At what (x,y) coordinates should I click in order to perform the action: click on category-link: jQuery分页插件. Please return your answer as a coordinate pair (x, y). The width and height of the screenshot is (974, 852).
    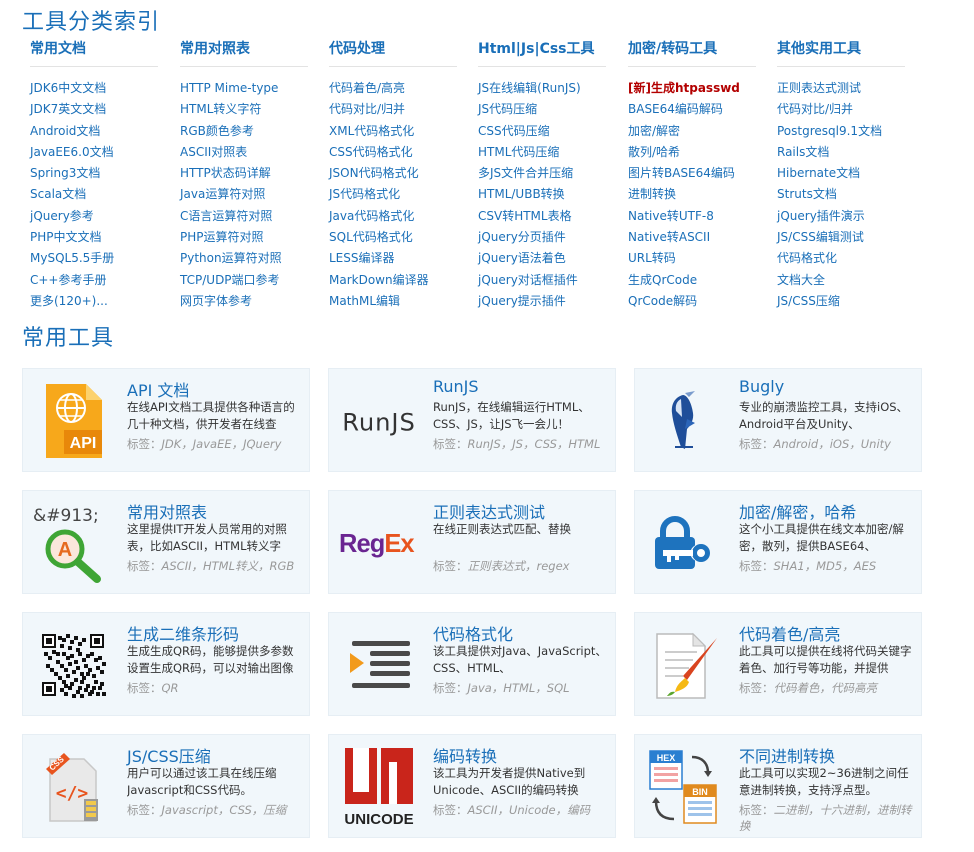
    Looking at the image, I should click on (522, 237).